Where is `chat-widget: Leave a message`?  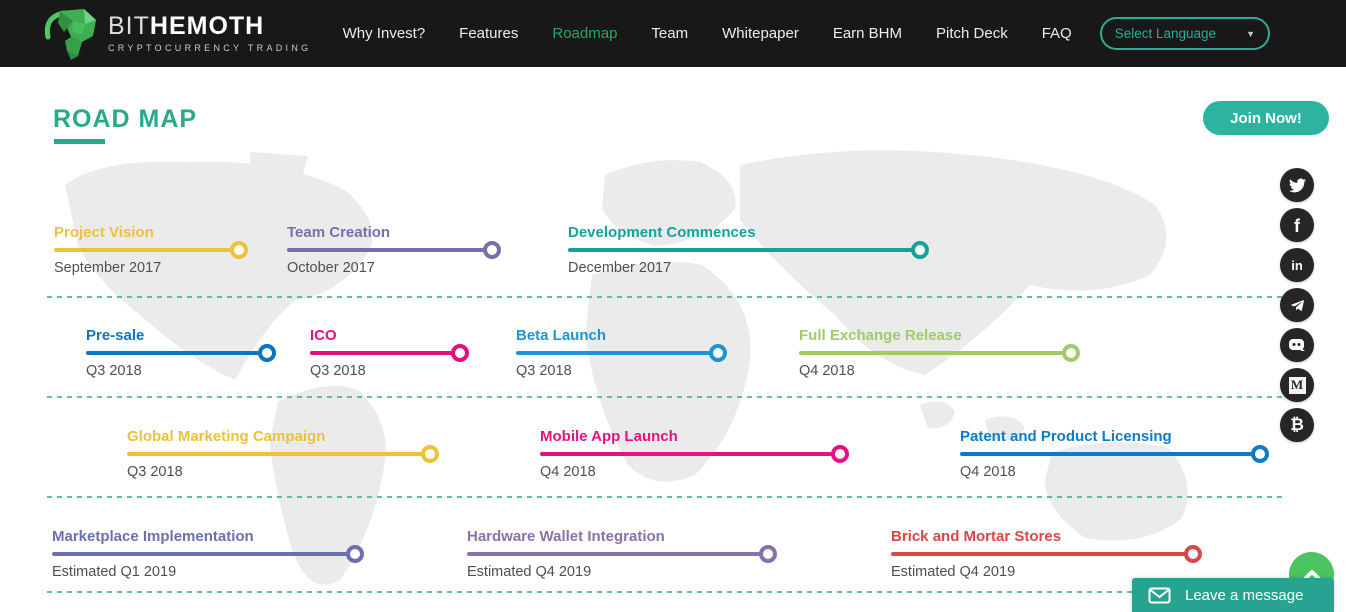
chat-widget: Leave a message is located at coordinates (1233, 595).